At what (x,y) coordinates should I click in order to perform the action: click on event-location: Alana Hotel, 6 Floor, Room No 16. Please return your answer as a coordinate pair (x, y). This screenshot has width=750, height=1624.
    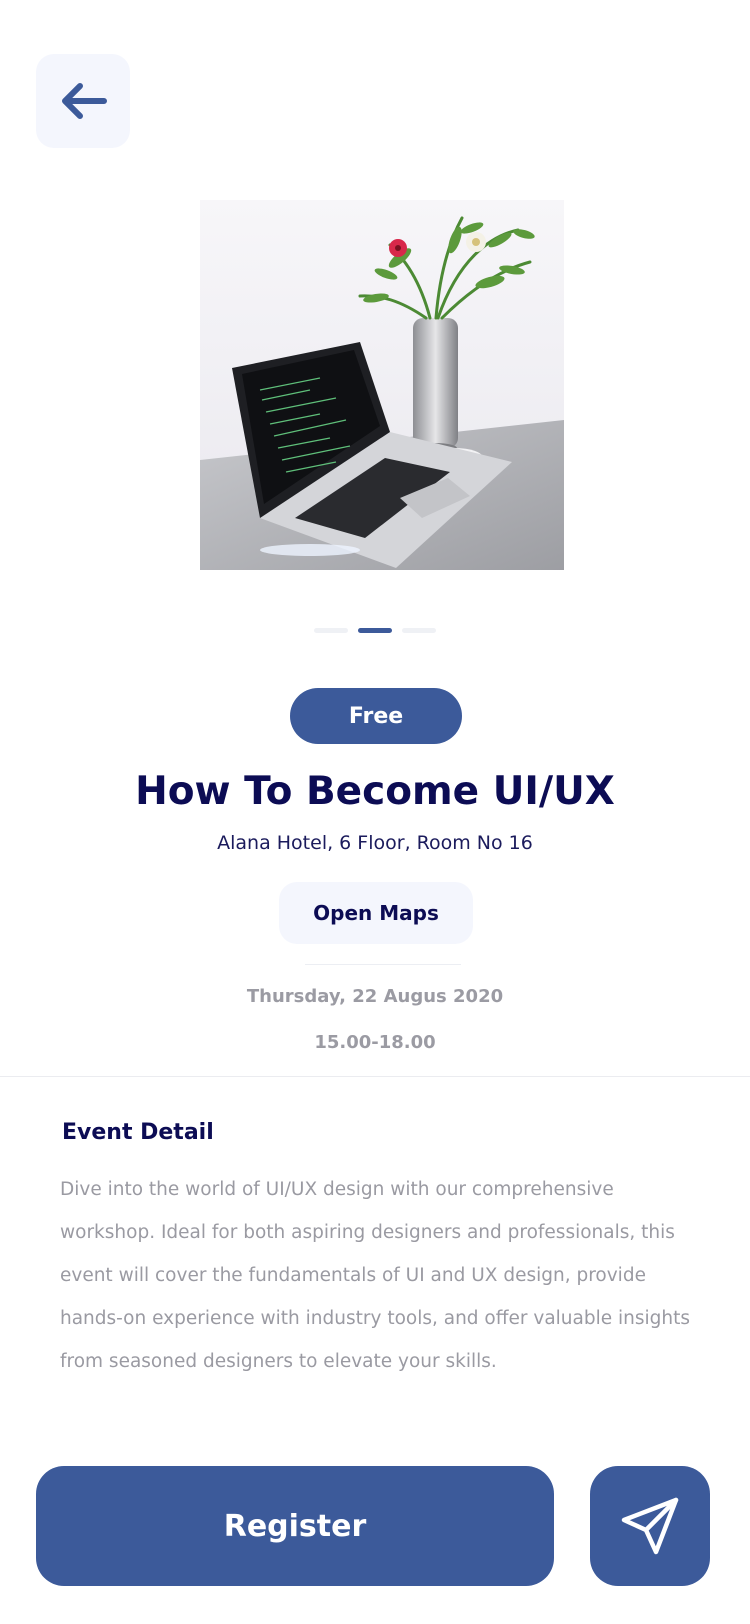
    Looking at the image, I should click on (375, 843).